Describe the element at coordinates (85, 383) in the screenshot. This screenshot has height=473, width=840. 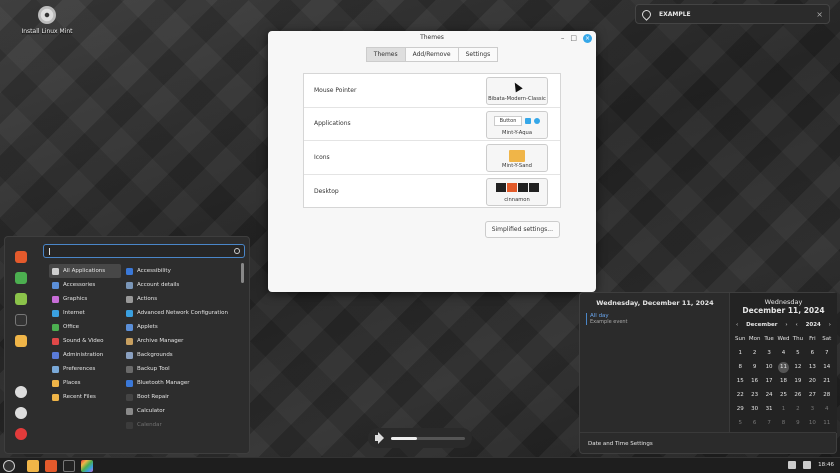
I see `category-item: Places` at that location.